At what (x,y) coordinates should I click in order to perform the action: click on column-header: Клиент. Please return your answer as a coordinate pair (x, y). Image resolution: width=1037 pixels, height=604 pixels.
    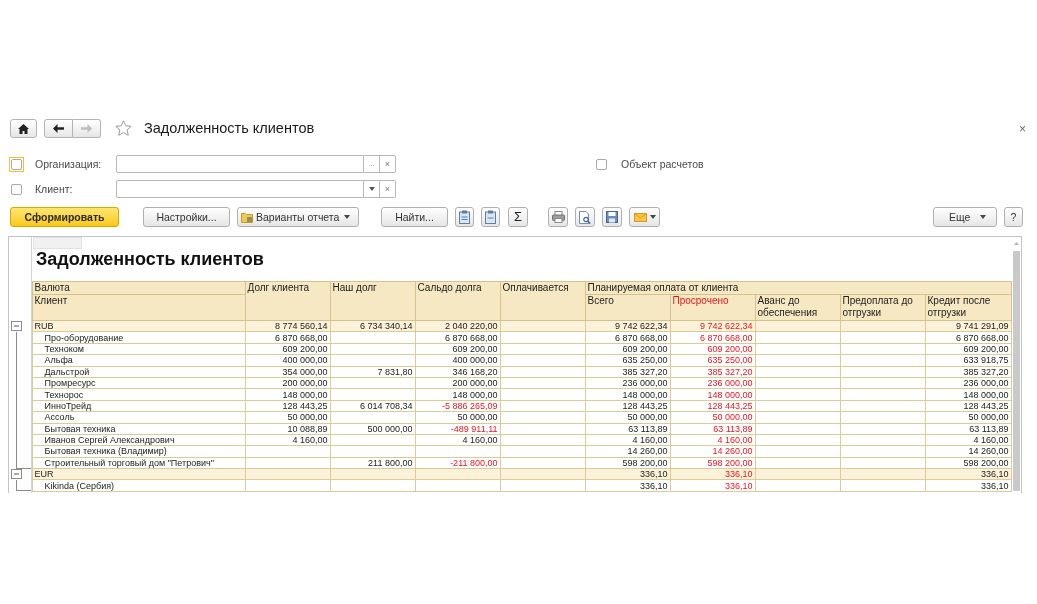
    Looking at the image, I should click on (138, 307).